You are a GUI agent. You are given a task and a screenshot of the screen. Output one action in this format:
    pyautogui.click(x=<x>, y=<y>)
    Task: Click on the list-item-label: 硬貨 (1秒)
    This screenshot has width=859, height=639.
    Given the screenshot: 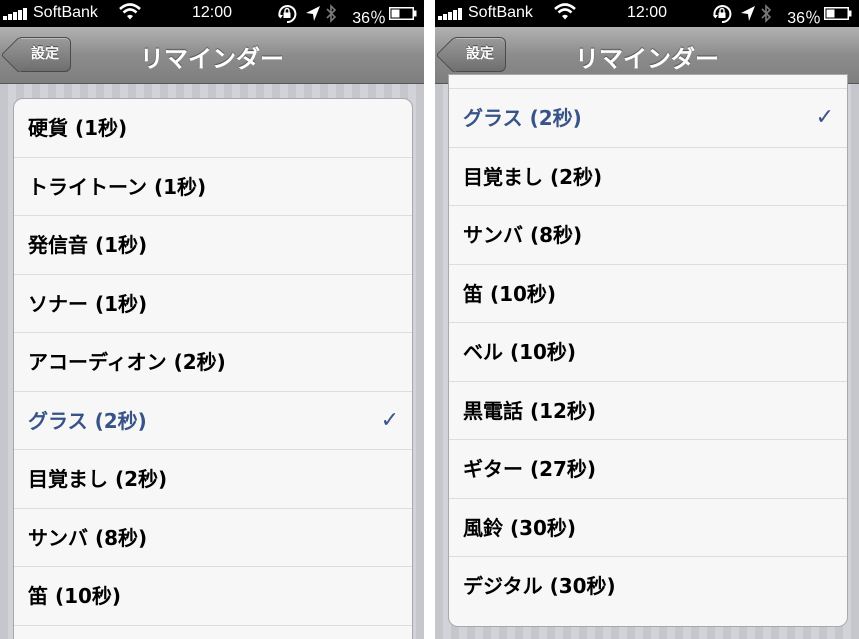 What is the action you would take?
    pyautogui.click(x=78, y=128)
    